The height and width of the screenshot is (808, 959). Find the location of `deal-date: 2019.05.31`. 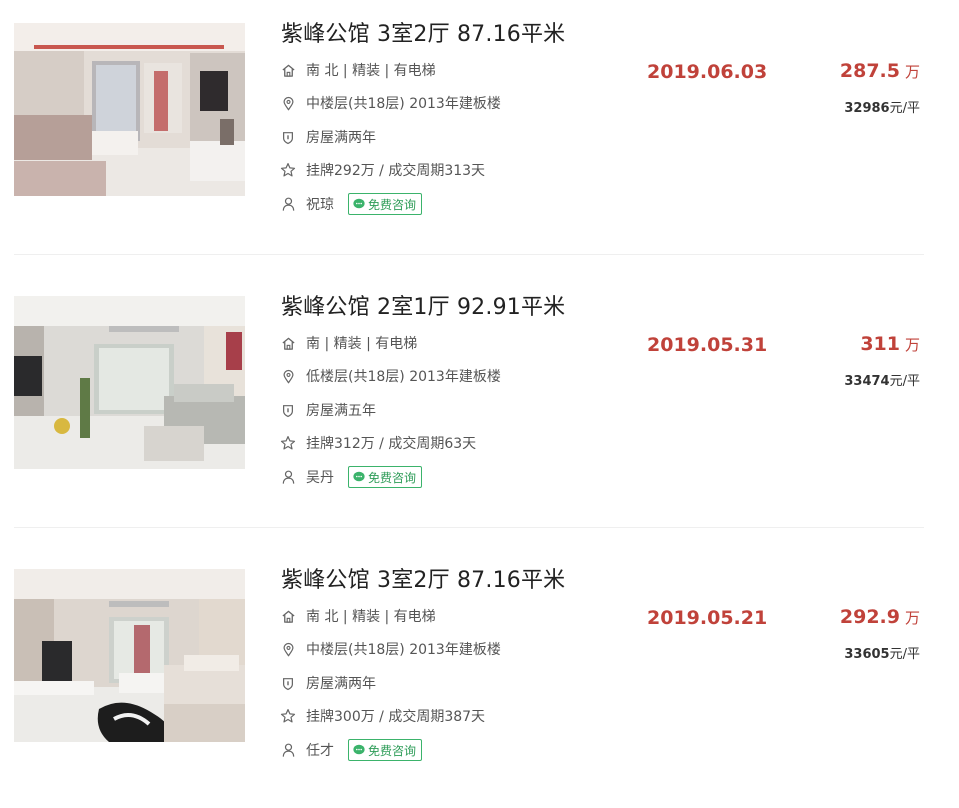

deal-date: 2019.05.31 is located at coordinates (707, 345).